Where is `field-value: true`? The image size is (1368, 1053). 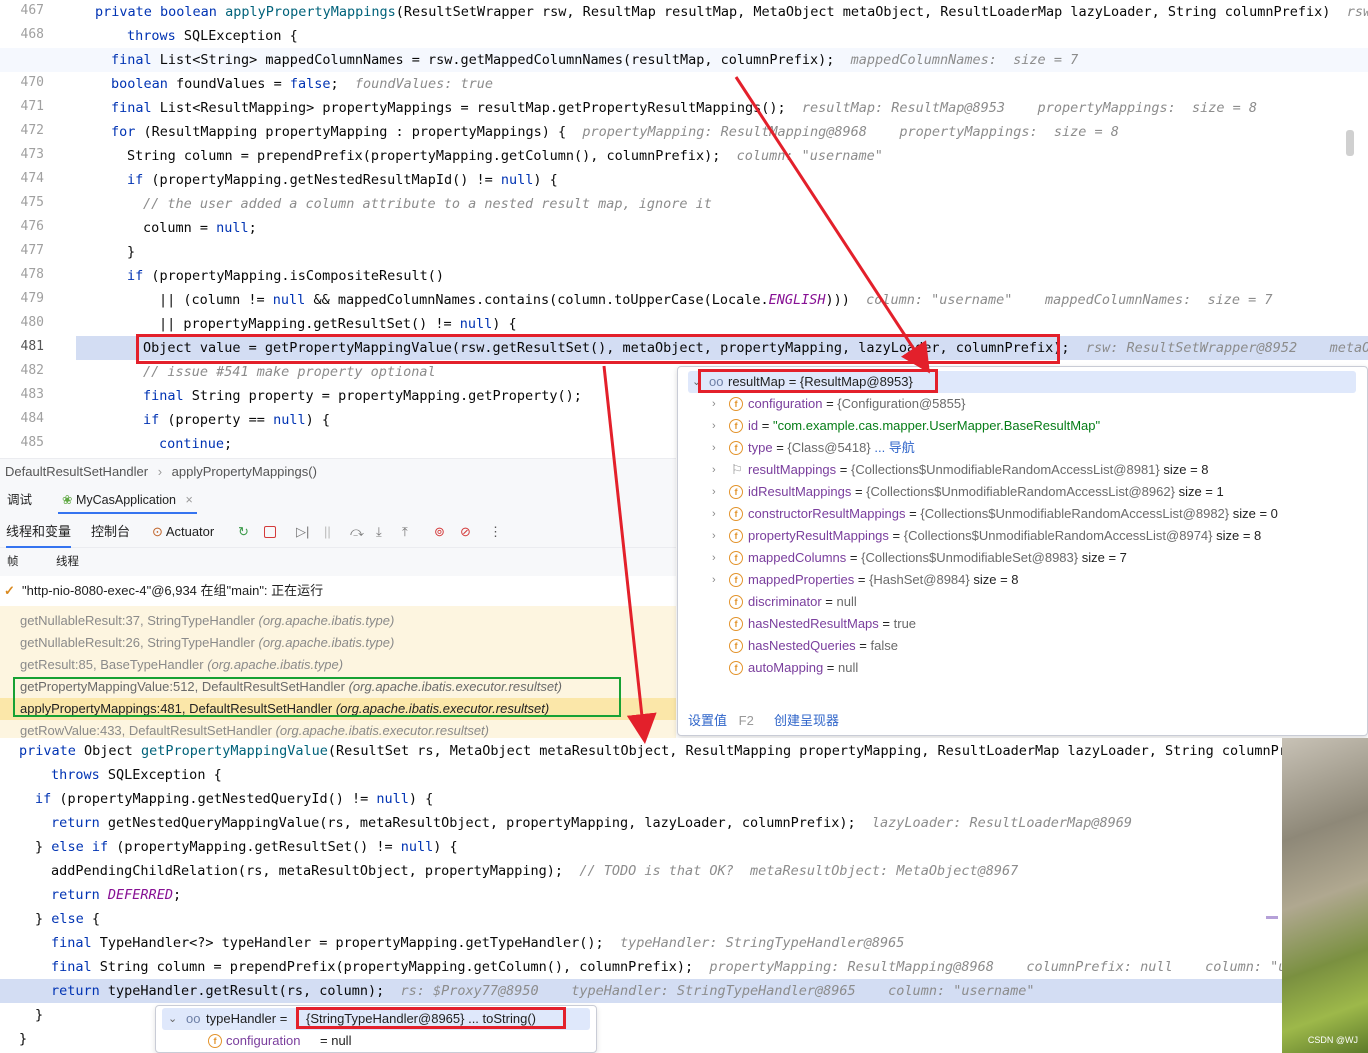 field-value: true is located at coordinates (905, 623).